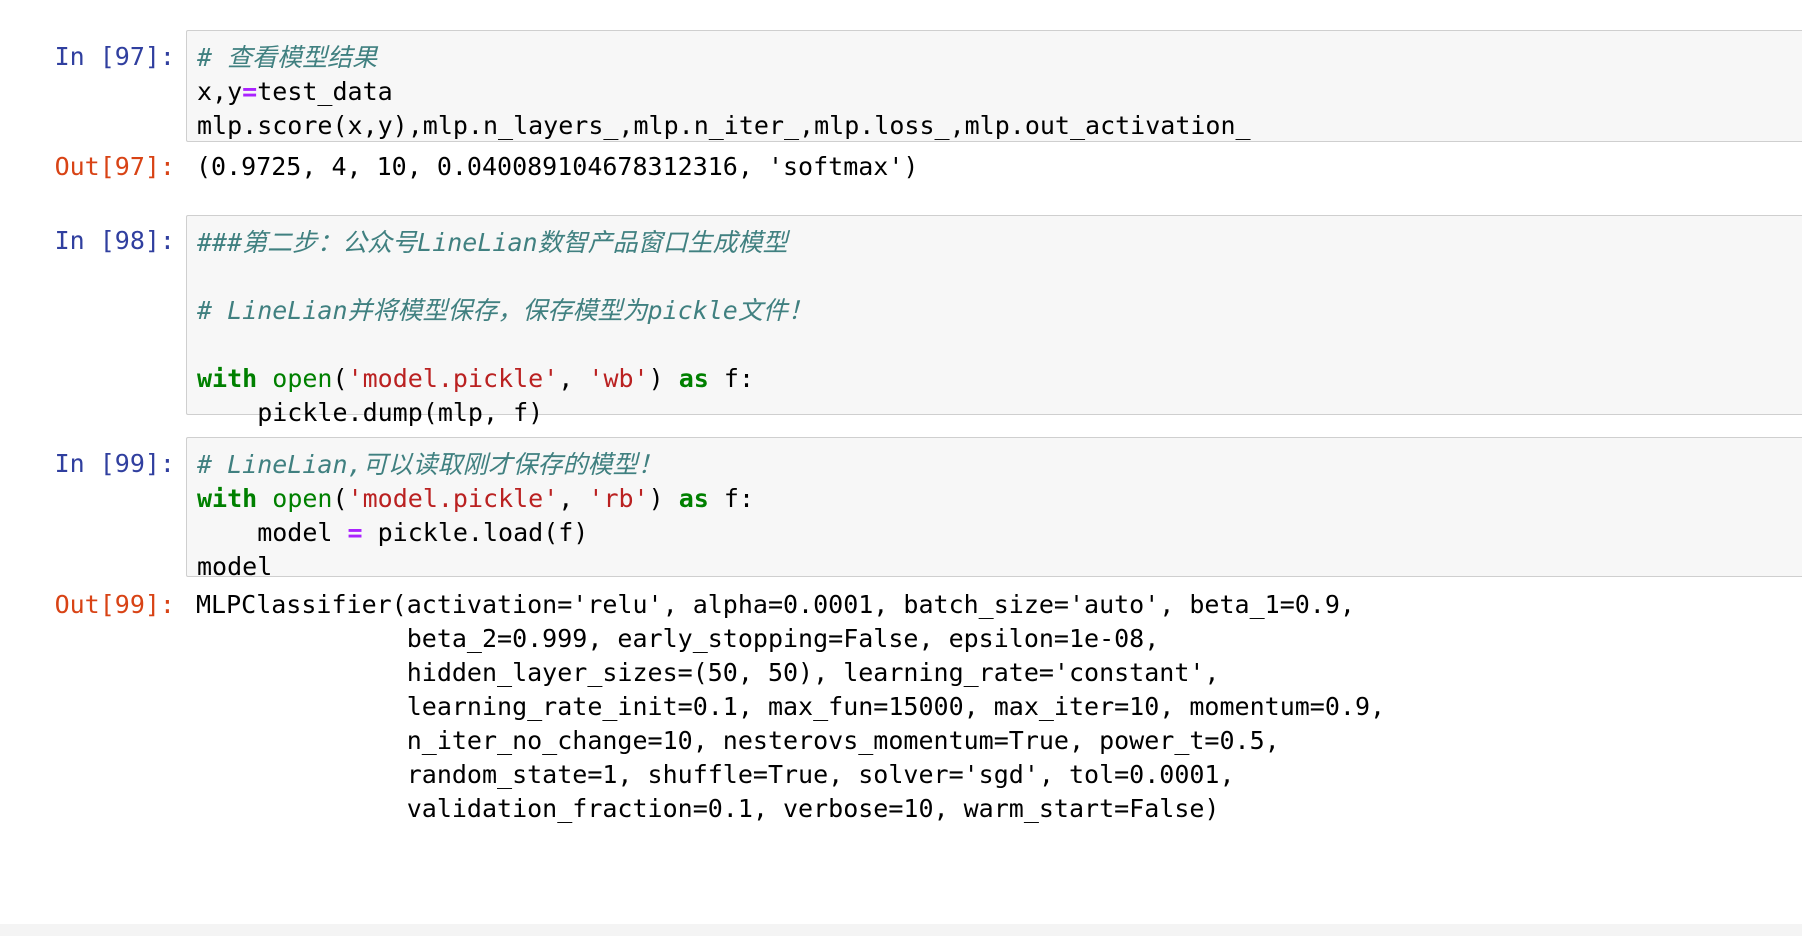 The height and width of the screenshot is (936, 1802). I want to click on out-prompt-97: Out[97]:, so click(114, 166).